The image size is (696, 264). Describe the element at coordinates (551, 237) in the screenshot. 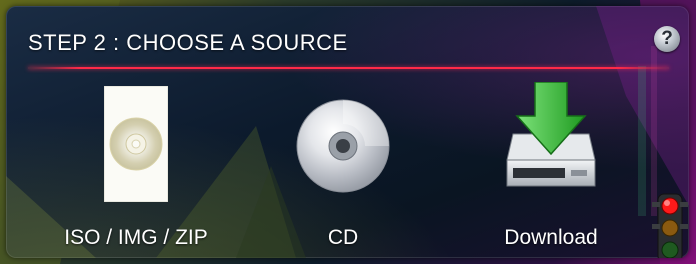

I see `option-label: Download` at that location.